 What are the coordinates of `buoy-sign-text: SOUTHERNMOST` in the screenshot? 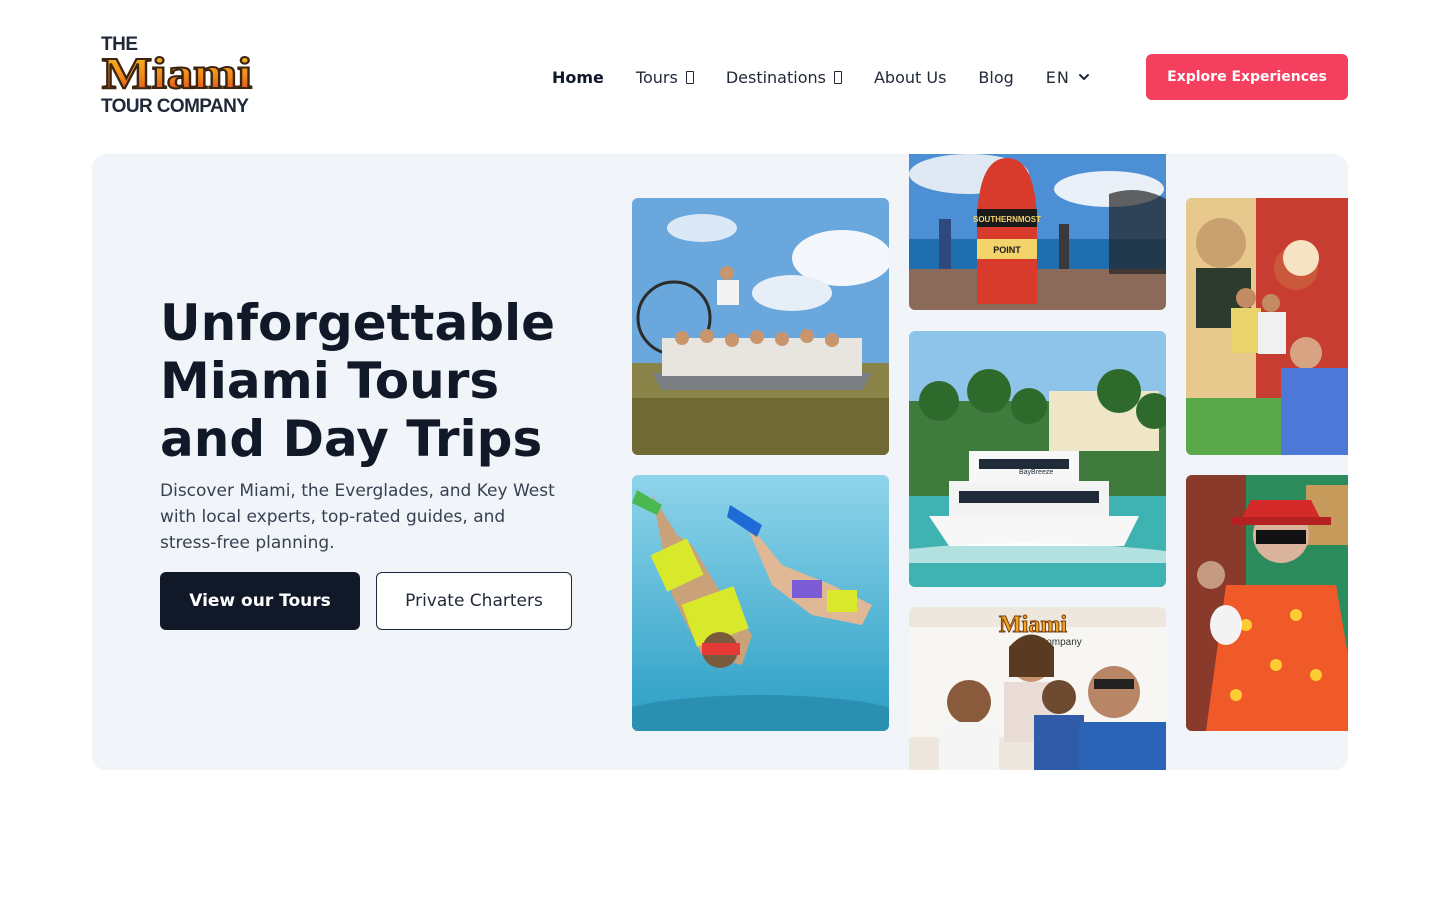 It's located at (1007, 219).